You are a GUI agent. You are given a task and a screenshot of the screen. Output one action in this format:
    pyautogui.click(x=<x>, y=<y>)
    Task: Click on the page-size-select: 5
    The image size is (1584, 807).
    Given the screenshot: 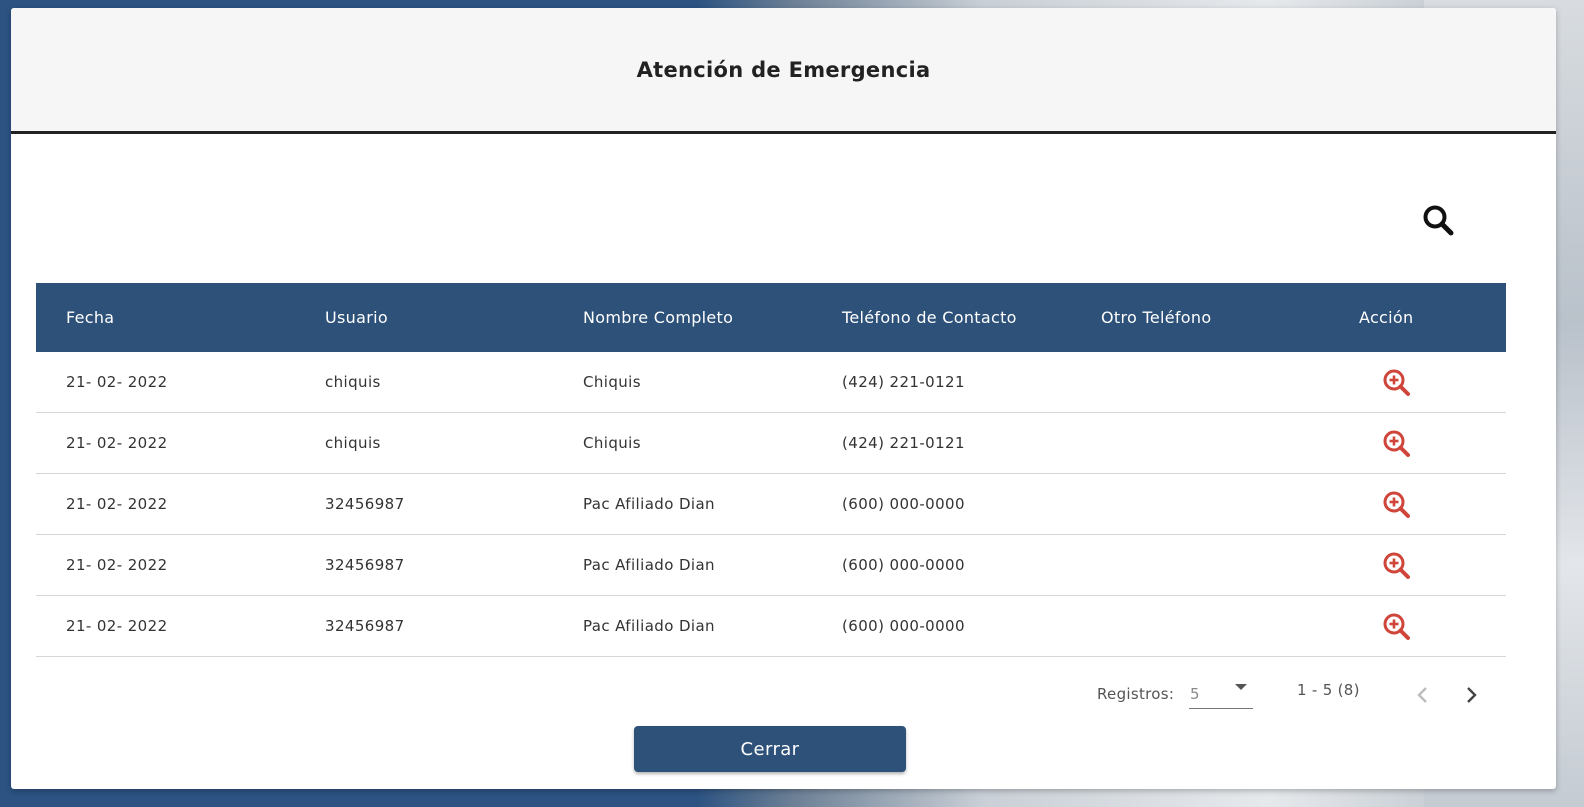 What is the action you would take?
    pyautogui.click(x=1221, y=694)
    